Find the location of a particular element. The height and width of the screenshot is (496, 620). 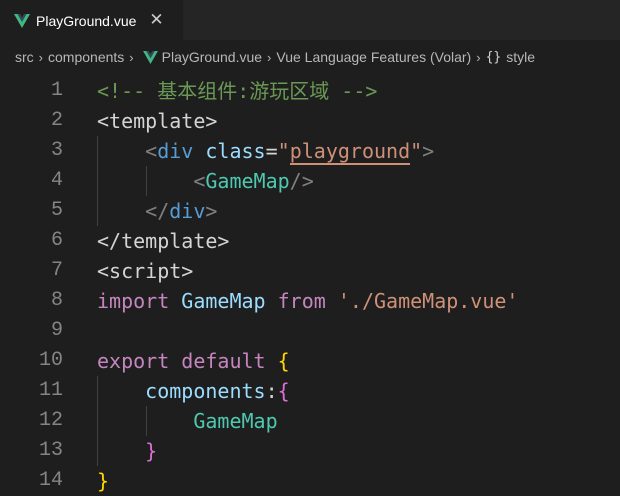

code-line: 6 </template> is located at coordinates (310, 241).